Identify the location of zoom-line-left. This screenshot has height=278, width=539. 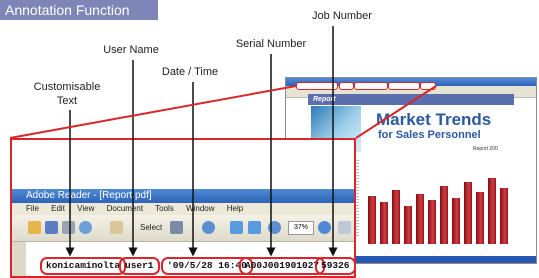
(153, 112).